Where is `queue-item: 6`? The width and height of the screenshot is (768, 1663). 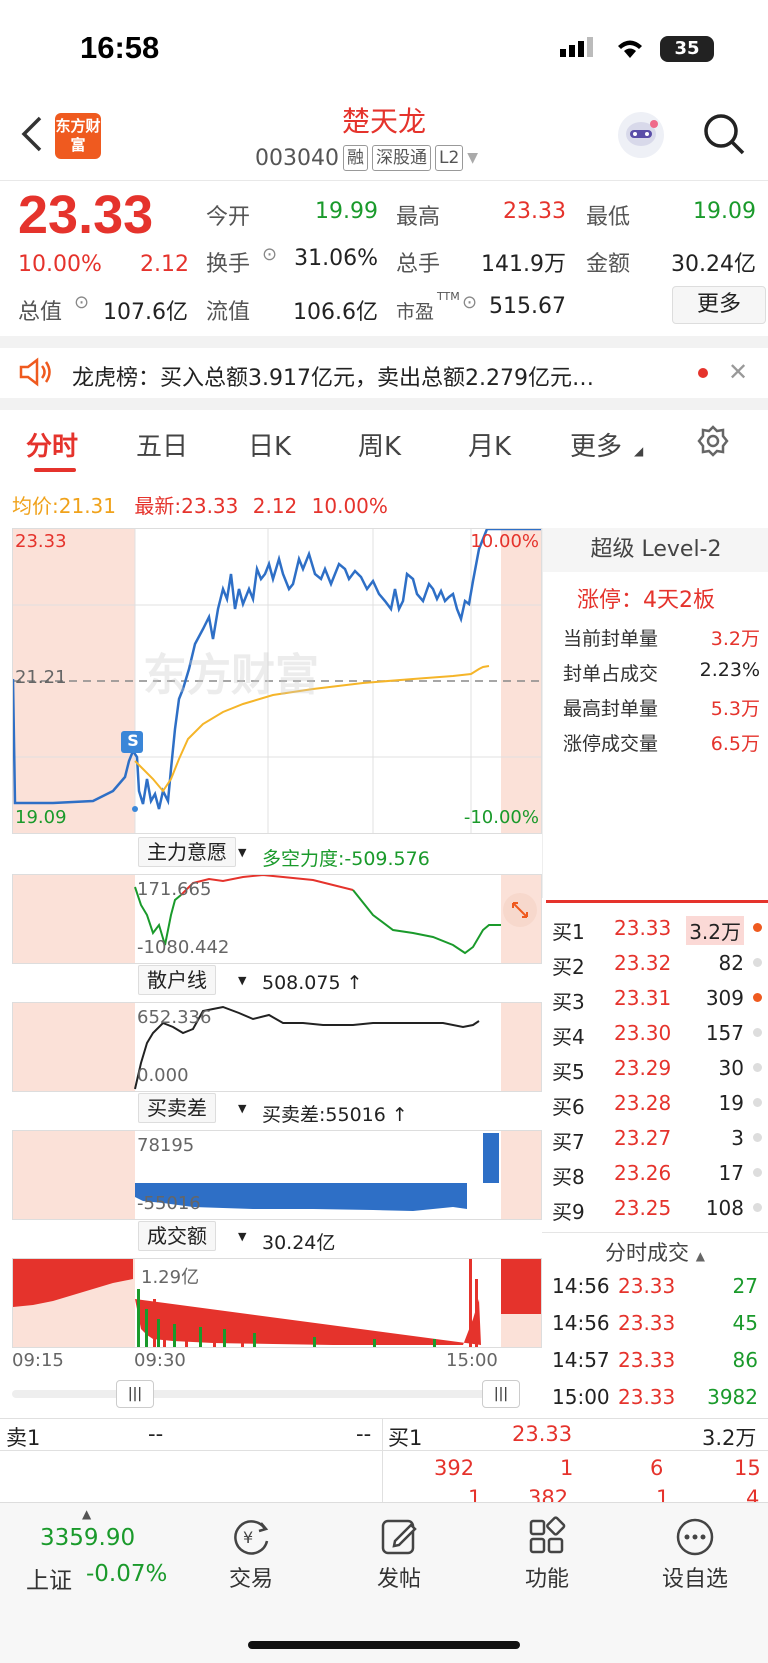 queue-item: 6 is located at coordinates (657, 1468).